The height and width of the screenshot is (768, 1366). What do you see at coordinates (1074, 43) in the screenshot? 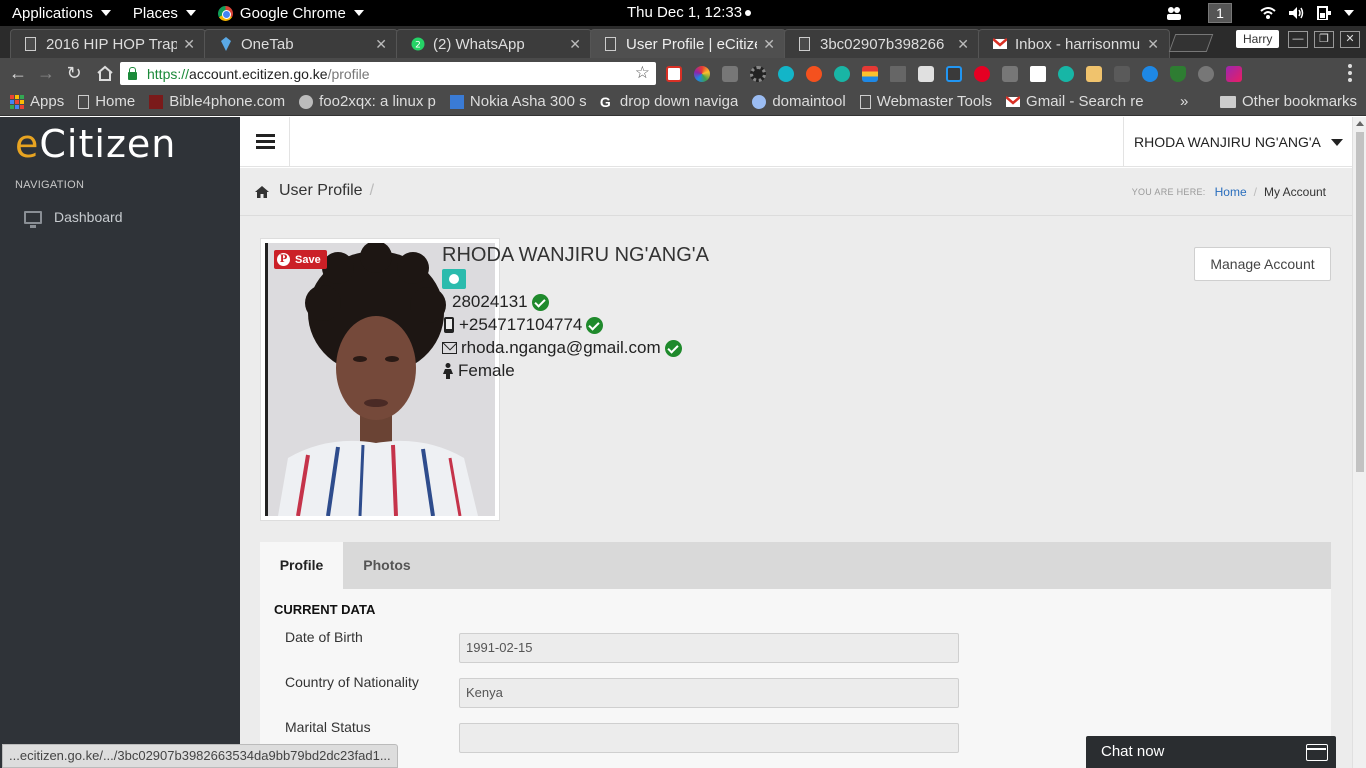
I see `browser-tab: Inbox - harrisonmule ✕` at bounding box center [1074, 43].